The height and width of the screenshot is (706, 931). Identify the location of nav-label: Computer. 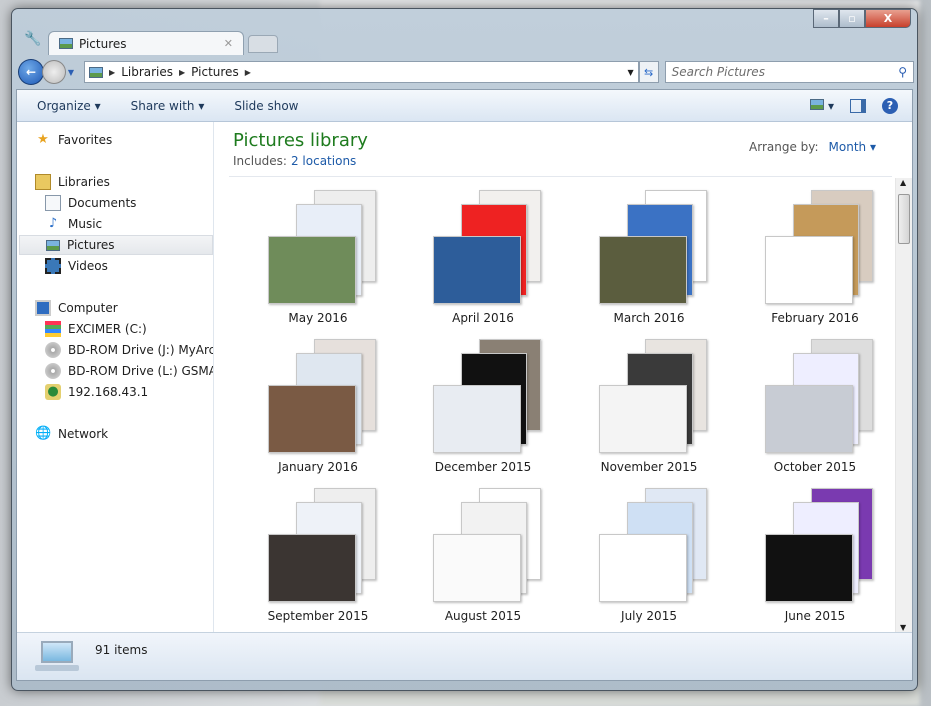
(88, 308).